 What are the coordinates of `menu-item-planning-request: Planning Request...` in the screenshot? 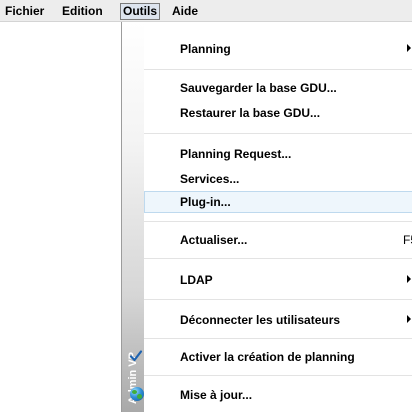 It's located at (278, 154).